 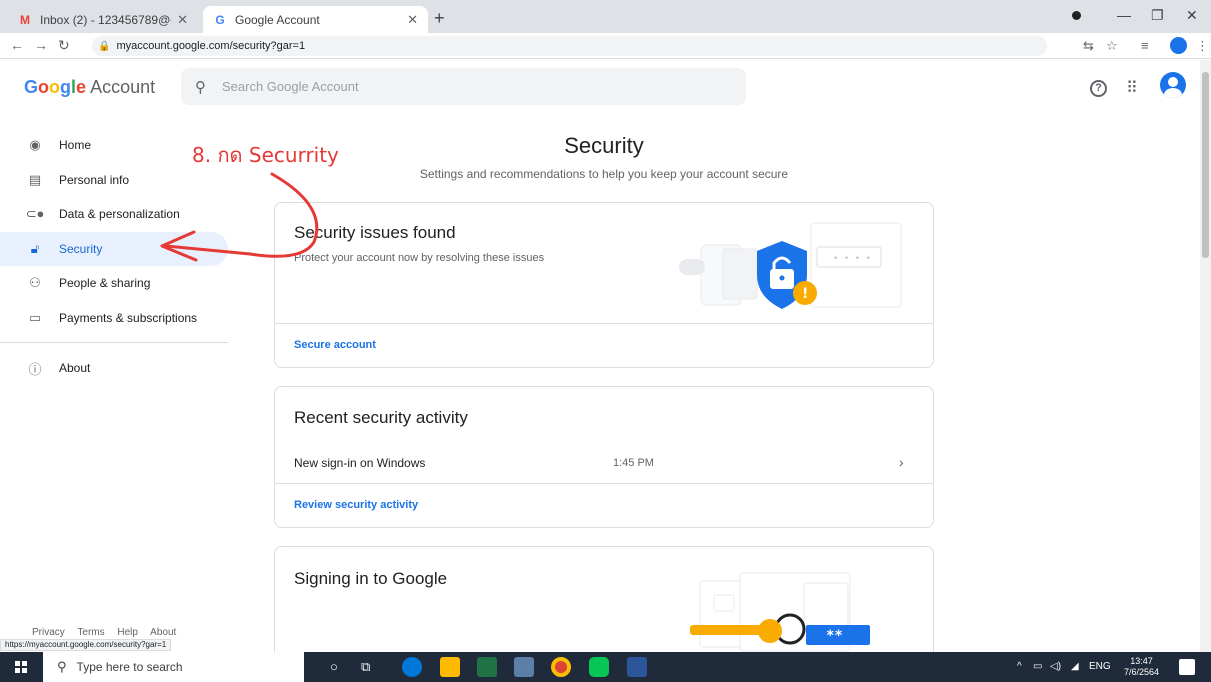 I want to click on url-text: myaccount.google.com/security?gar=1, so click(x=211, y=46).